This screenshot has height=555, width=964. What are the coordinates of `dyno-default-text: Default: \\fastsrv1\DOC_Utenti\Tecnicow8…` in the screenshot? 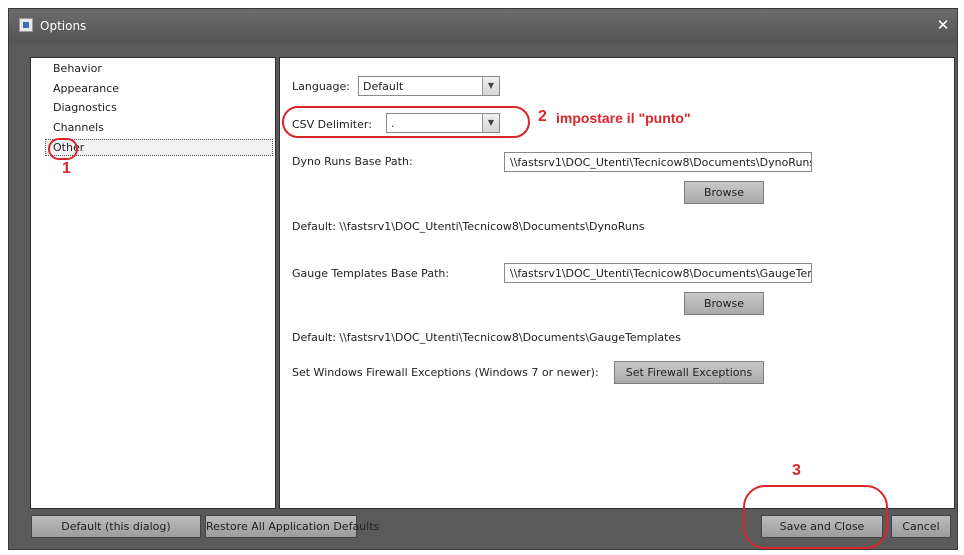 It's located at (468, 226).